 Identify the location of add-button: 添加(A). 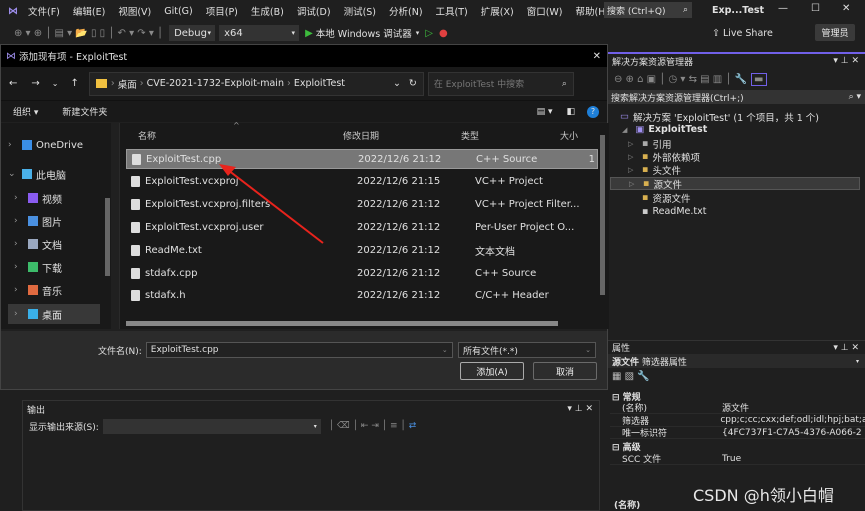
(492, 371).